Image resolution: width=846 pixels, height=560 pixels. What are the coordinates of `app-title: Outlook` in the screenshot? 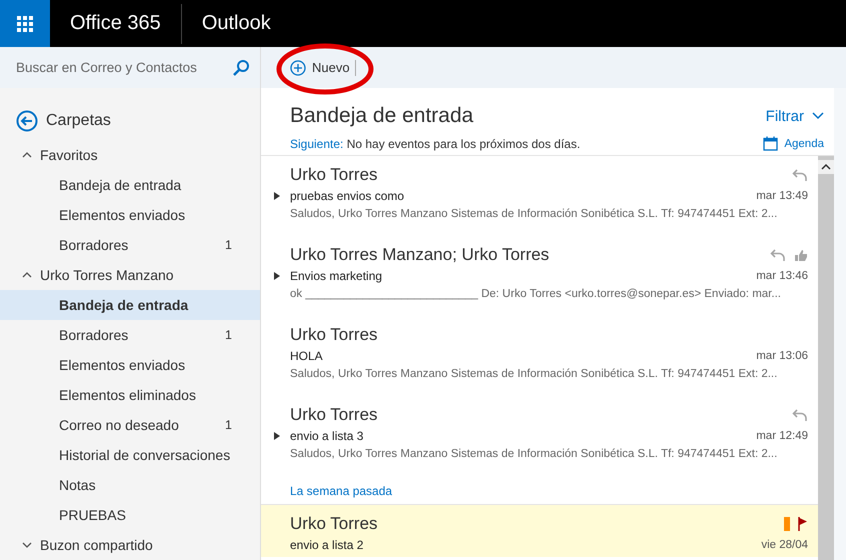 It's located at (236, 23).